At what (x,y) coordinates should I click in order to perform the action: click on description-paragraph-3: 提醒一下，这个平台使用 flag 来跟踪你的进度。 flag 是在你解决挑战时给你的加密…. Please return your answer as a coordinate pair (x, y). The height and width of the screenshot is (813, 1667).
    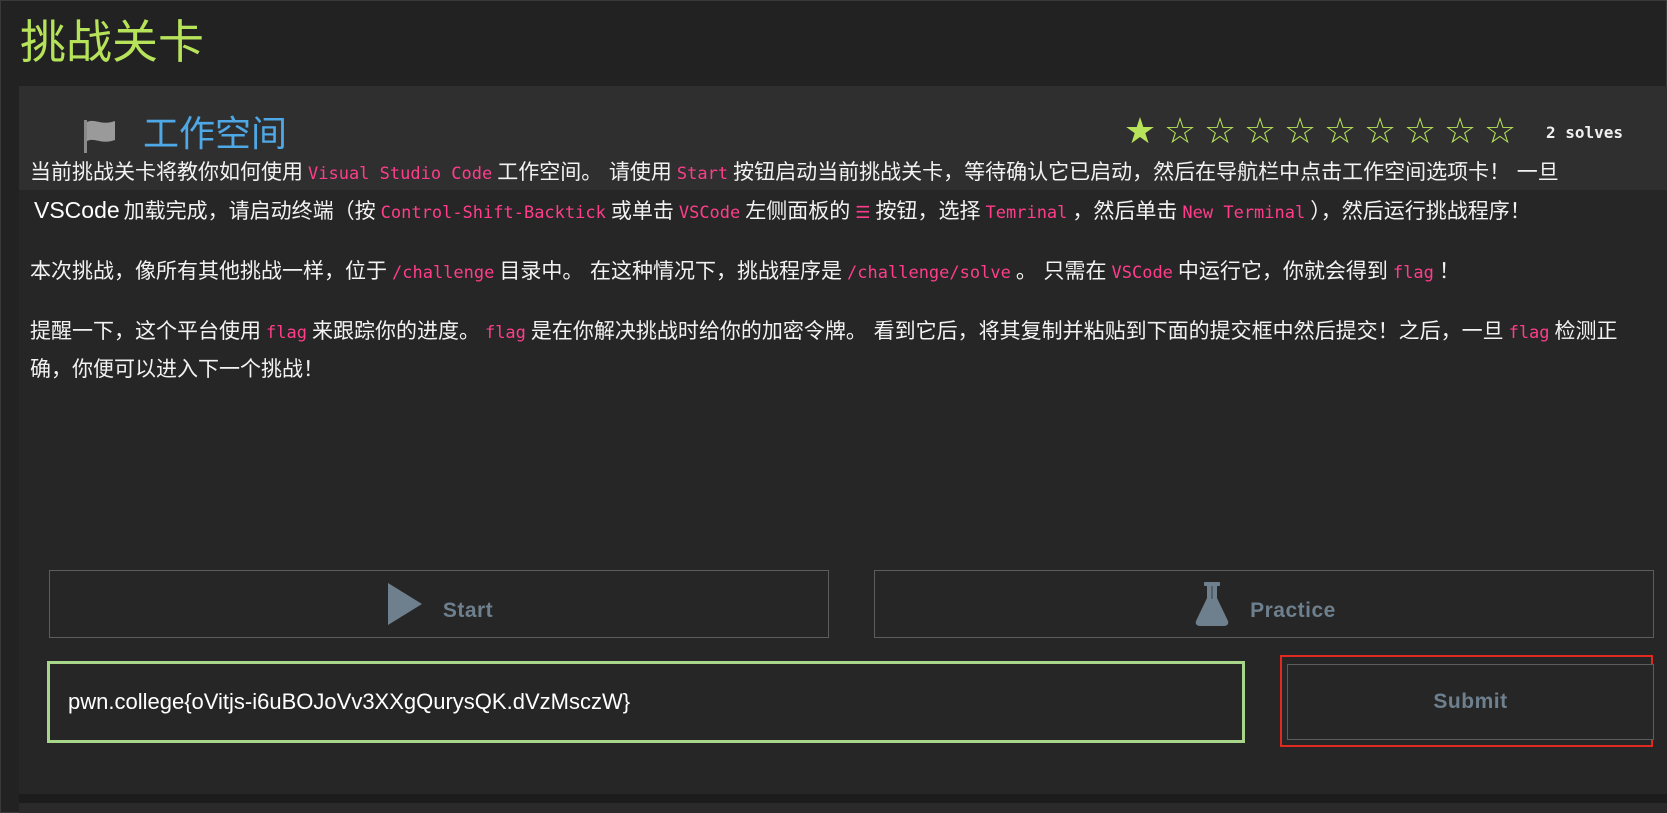
    Looking at the image, I should click on (836, 350).